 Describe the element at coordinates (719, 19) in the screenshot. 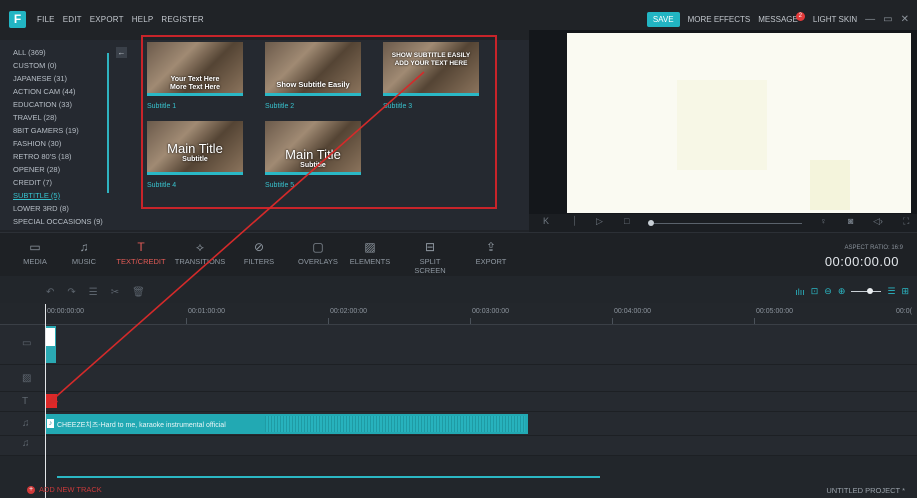

I see `more-effects-button: MORE EFFECTS` at that location.